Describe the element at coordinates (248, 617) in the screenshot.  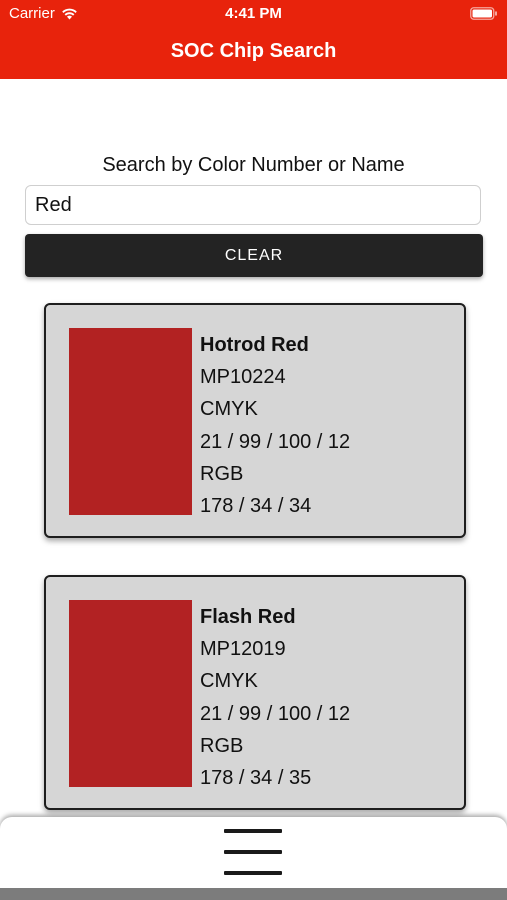
I see `color-name: Flash Red` at that location.